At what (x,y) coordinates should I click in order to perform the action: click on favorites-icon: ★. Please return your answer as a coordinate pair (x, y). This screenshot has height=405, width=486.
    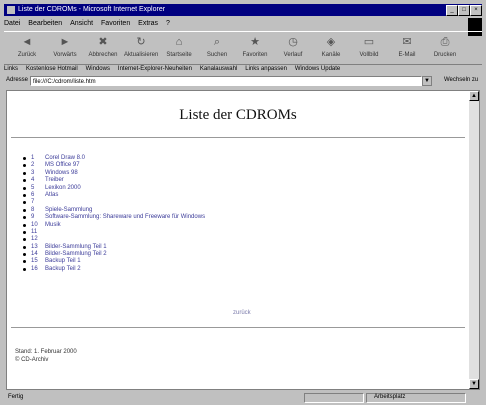
    Looking at the image, I should click on (255, 42).